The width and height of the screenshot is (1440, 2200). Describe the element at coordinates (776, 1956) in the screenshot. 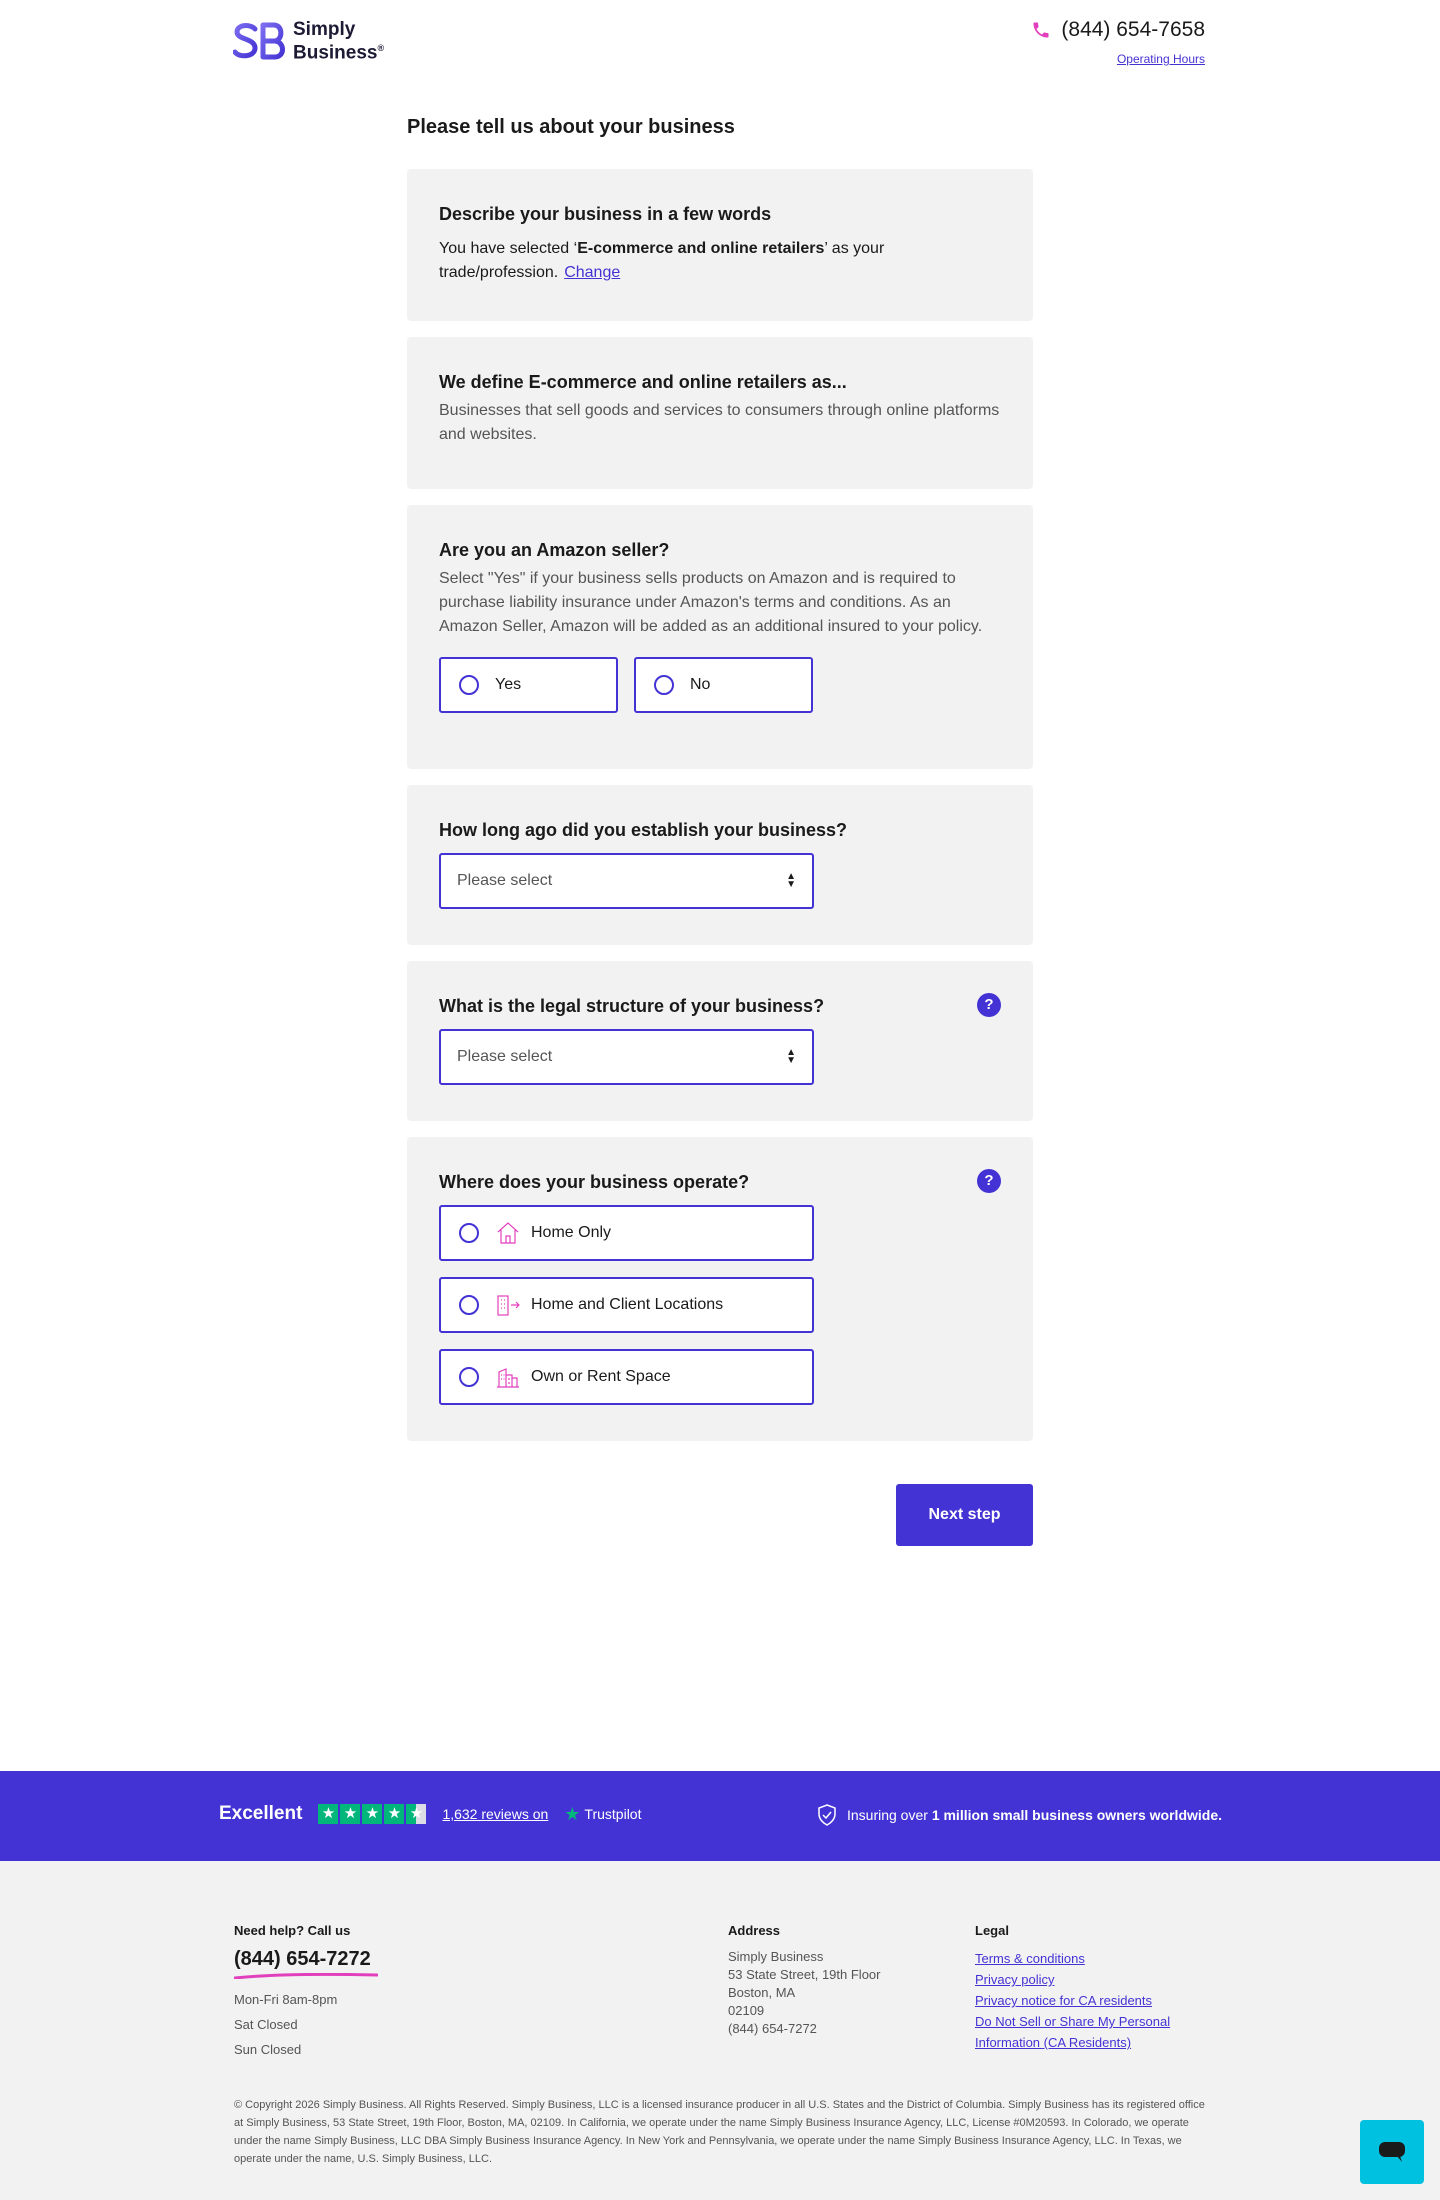

I see `address-line: Simply Business` at that location.